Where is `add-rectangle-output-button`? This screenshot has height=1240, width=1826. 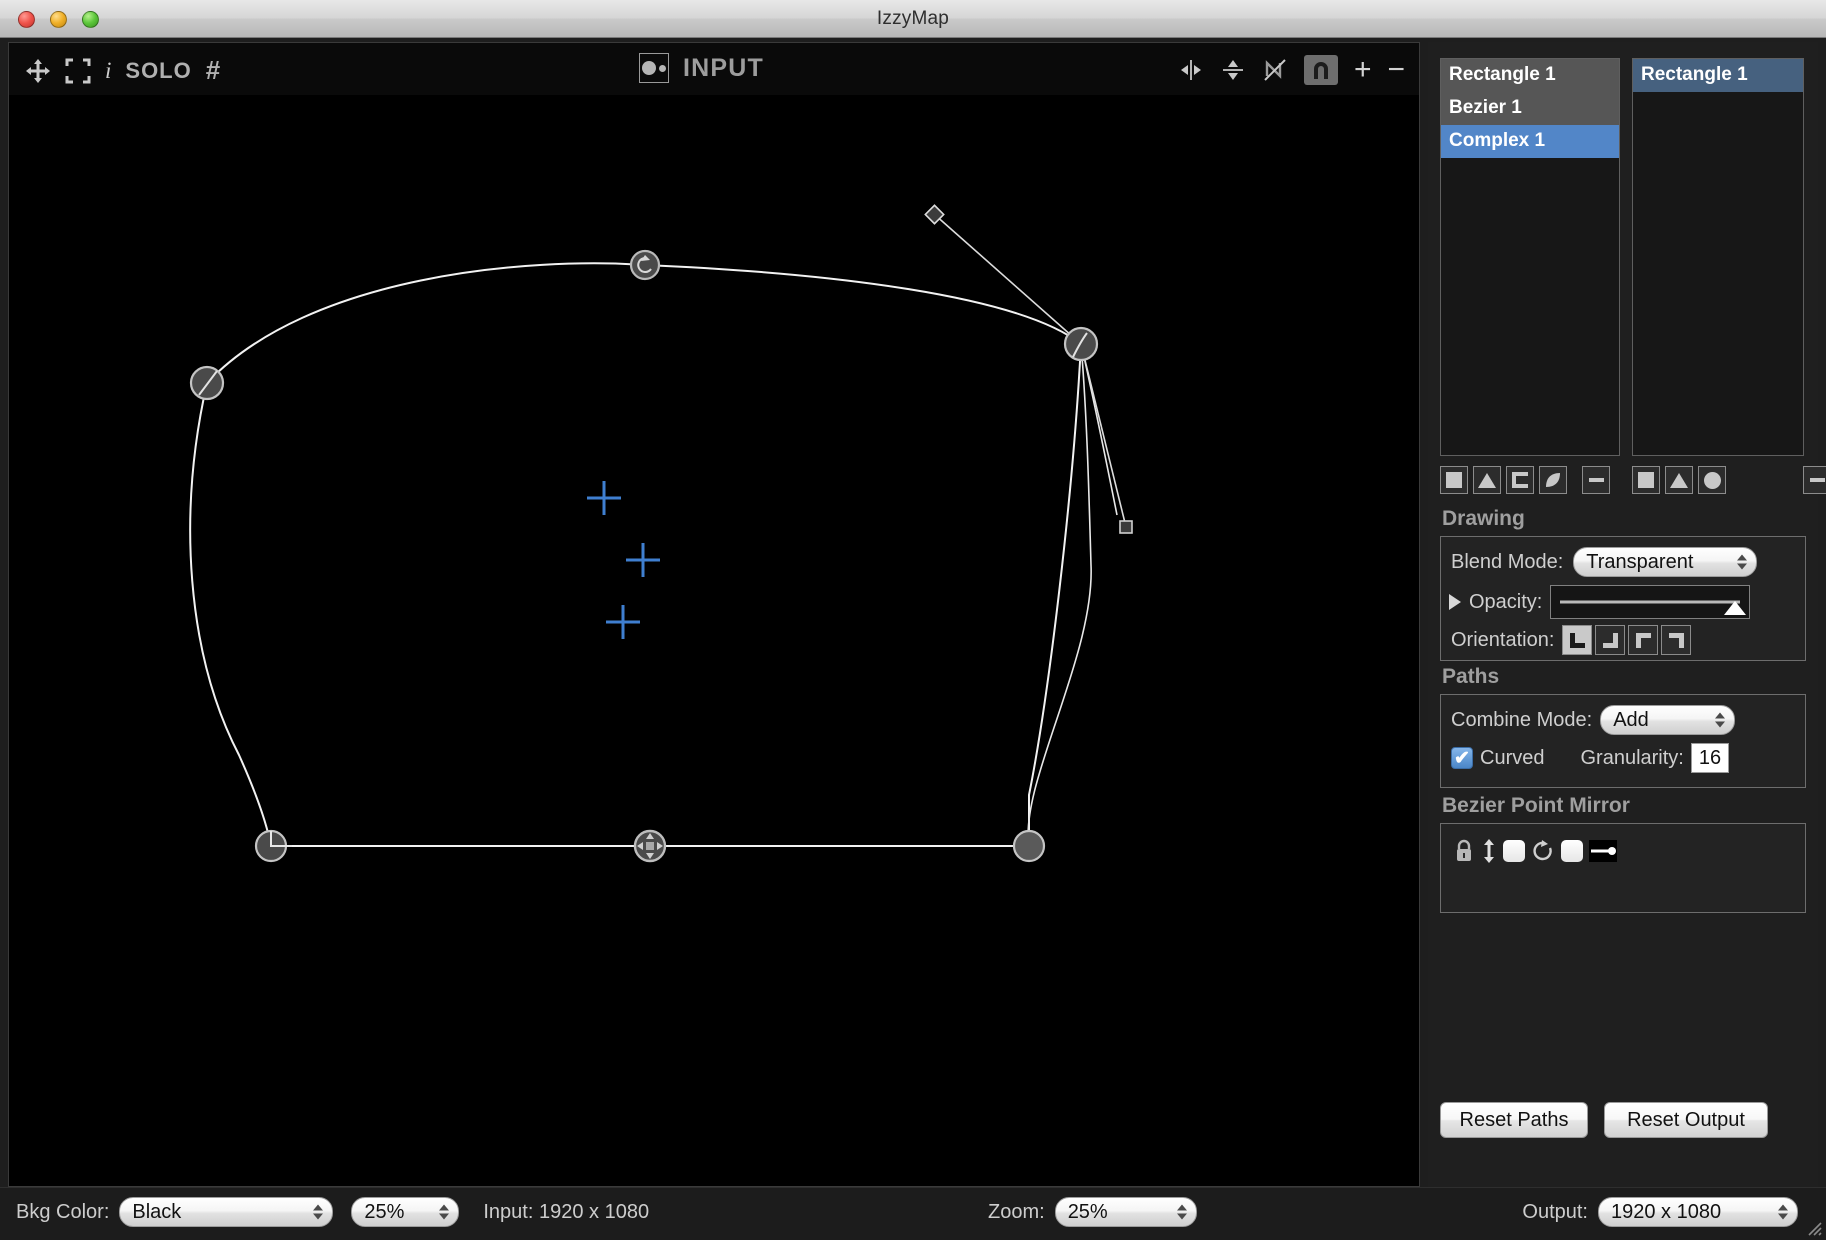 add-rectangle-output-button is located at coordinates (1646, 480).